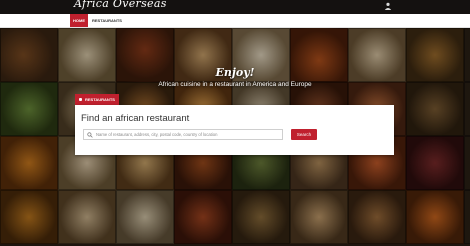  I want to click on home-icon, so click(80, 100).